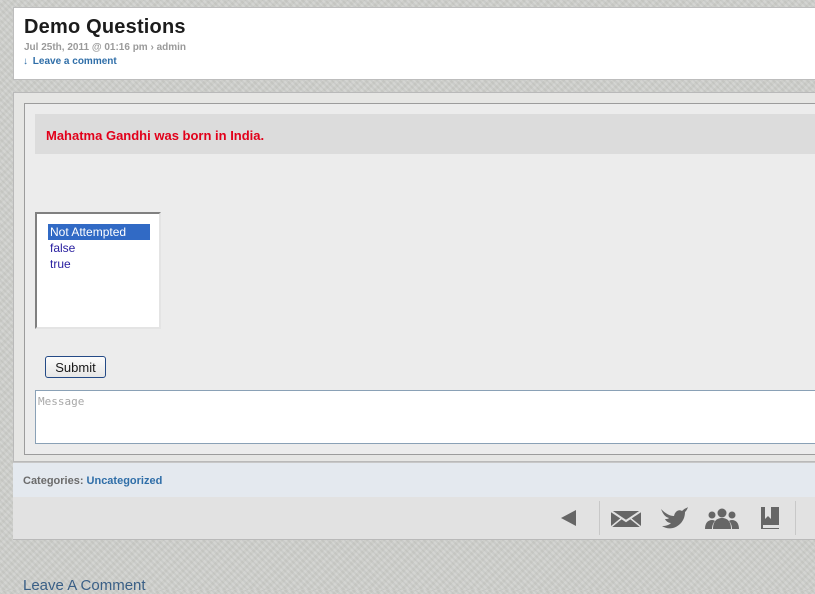  Describe the element at coordinates (105, 27) in the screenshot. I see `post-title: Demo Questions` at that location.